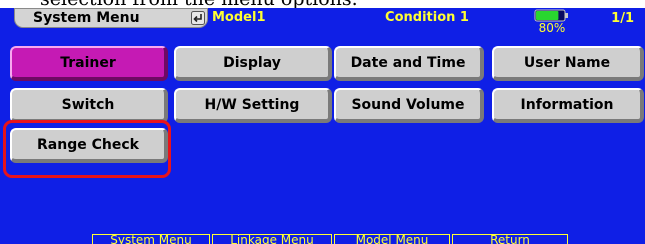 The image size is (645, 244). I want to click on trainer-button: Trainer, so click(89, 63).